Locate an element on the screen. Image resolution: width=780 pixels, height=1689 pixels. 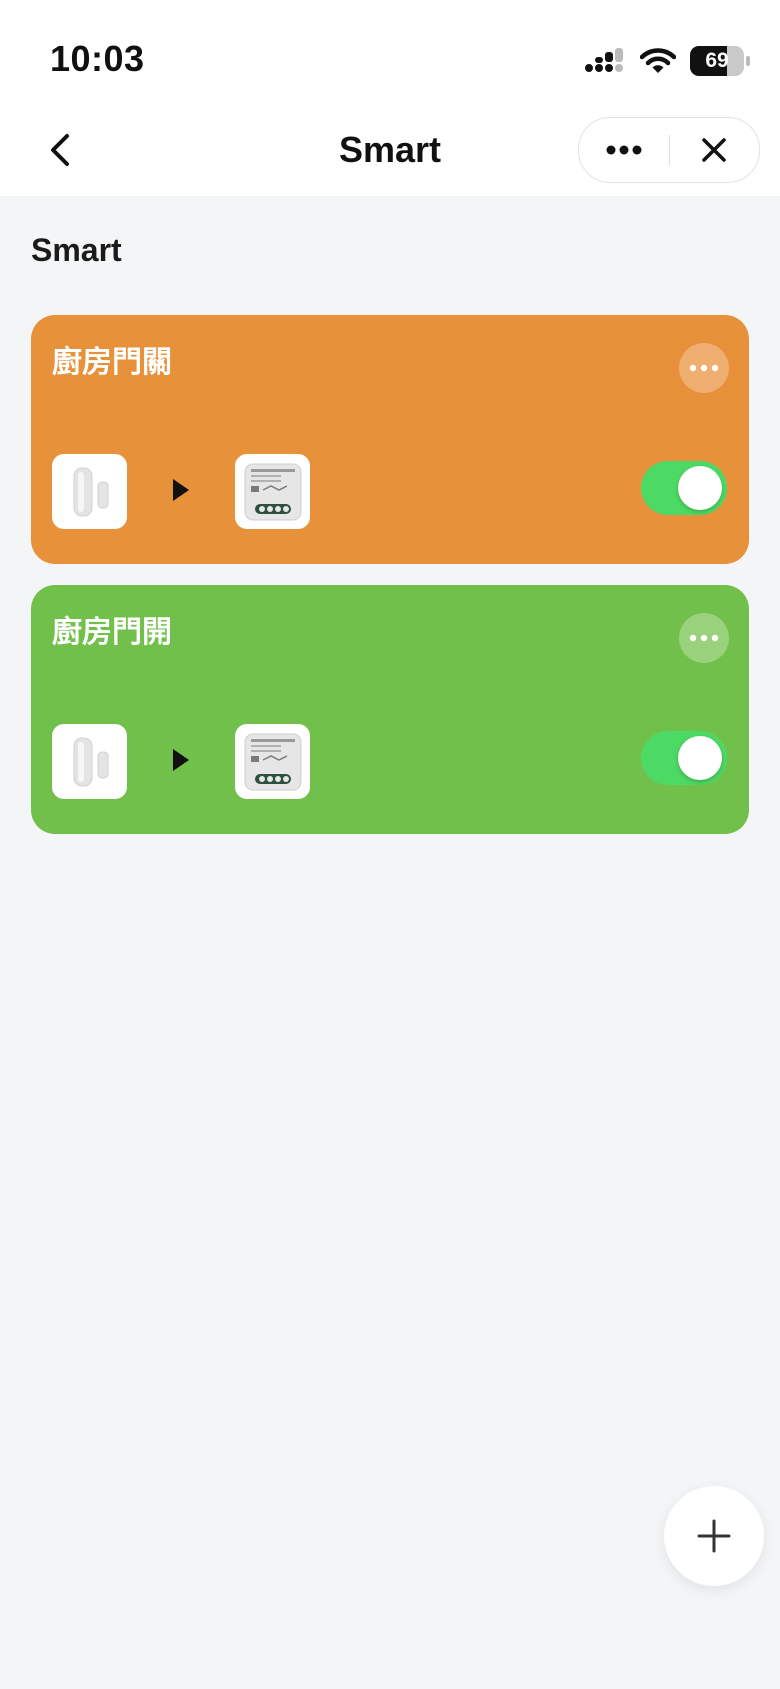
top-bar: 10:03 69 Smart is located at coordinates (390, 98).